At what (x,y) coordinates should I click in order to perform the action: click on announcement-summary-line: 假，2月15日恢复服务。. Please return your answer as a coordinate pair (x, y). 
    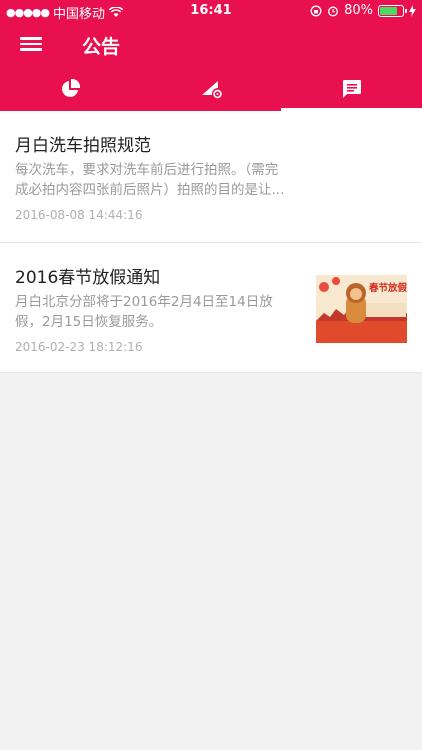
    Looking at the image, I should click on (89, 322).